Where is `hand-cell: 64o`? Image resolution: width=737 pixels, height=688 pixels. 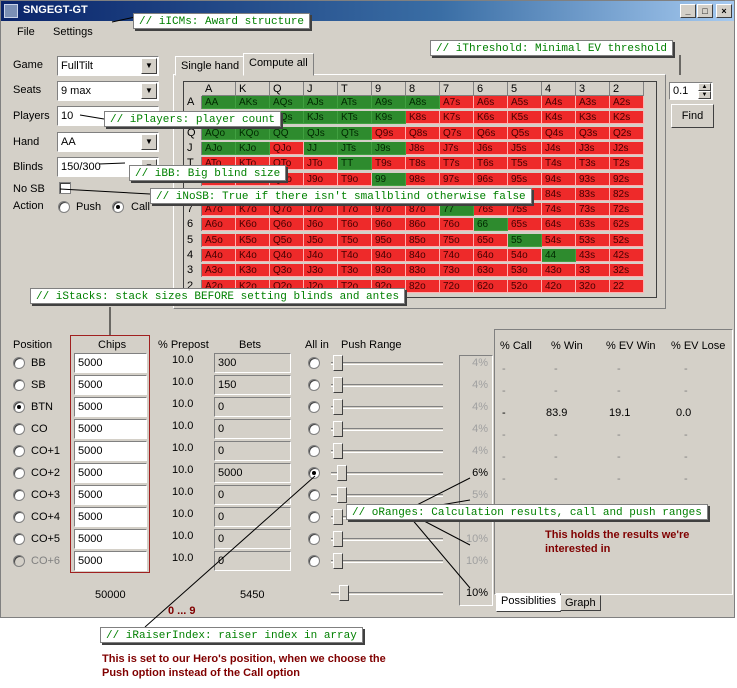 hand-cell: 64o is located at coordinates (491, 255).